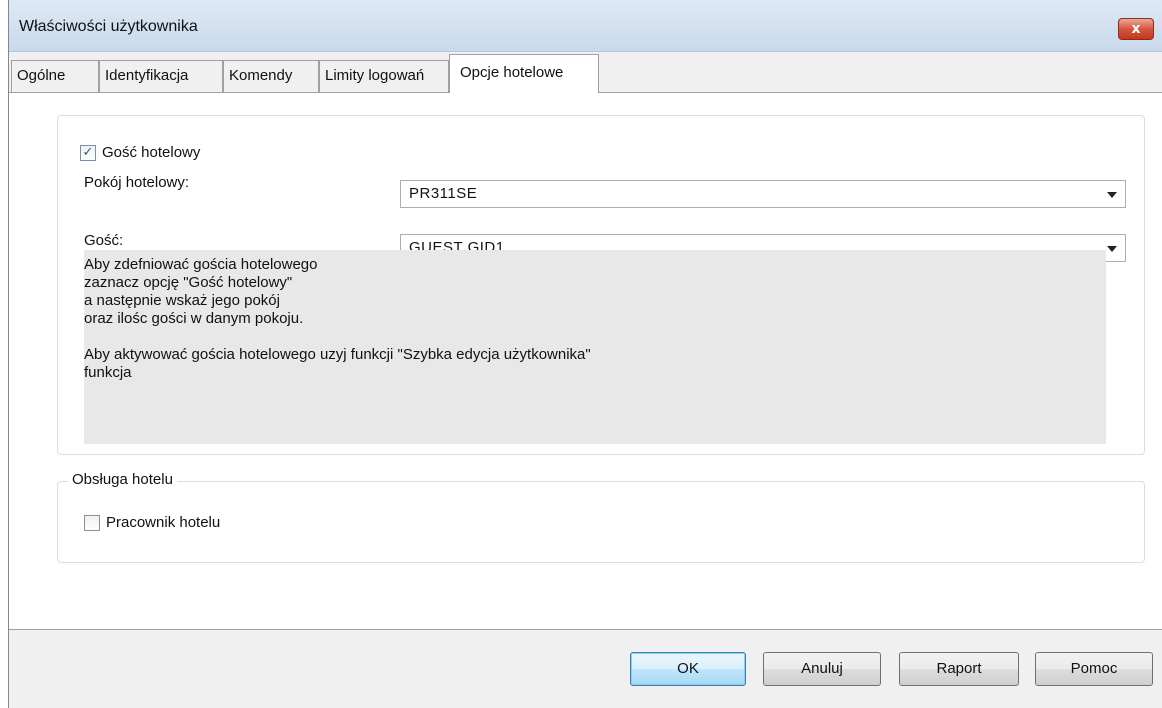 The height and width of the screenshot is (708, 1162). What do you see at coordinates (1094, 669) in the screenshot?
I see `help-button: Pomoc` at bounding box center [1094, 669].